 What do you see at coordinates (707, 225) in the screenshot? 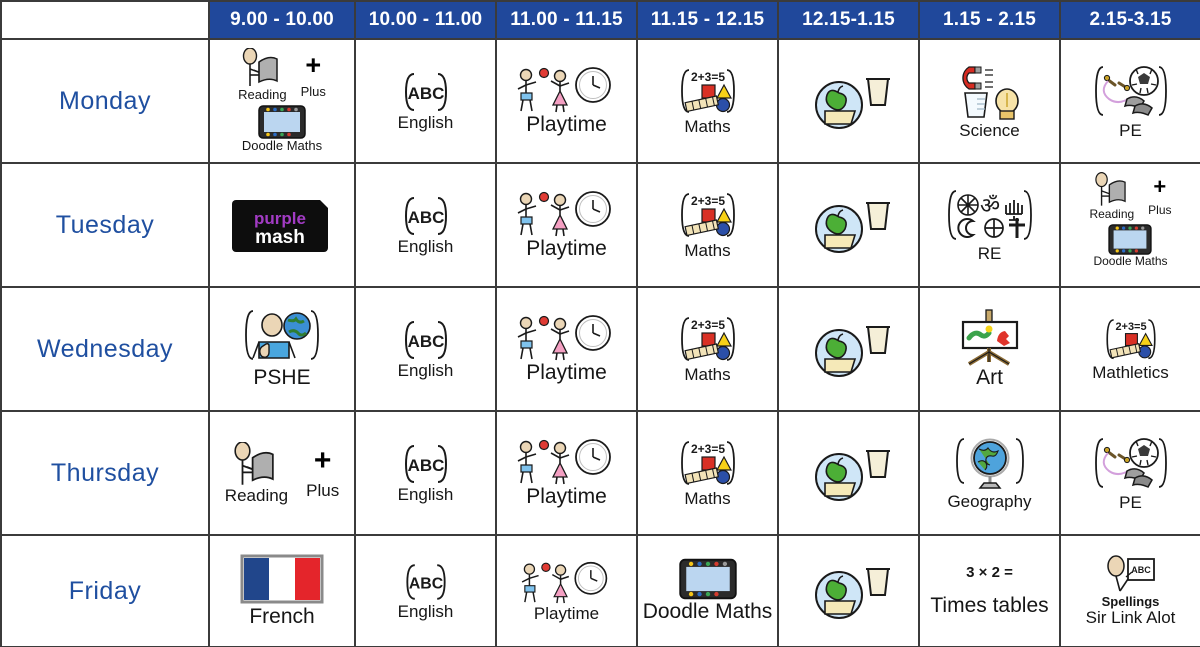
I see `cell-tuesday-1115: 2+3=5 Maths` at bounding box center [707, 225].